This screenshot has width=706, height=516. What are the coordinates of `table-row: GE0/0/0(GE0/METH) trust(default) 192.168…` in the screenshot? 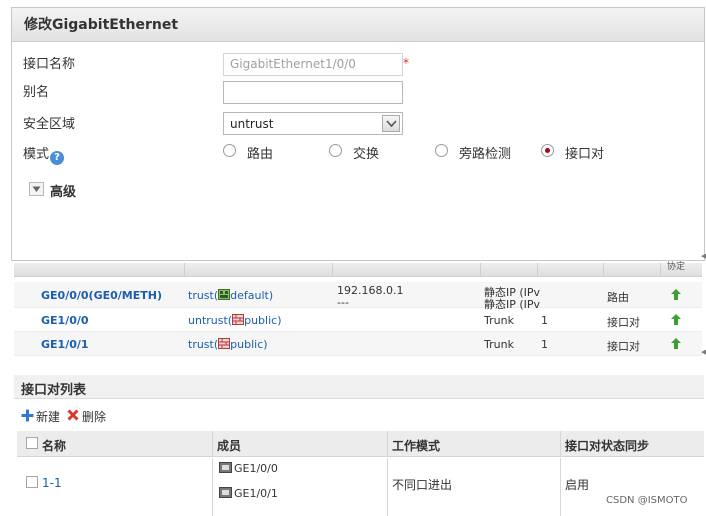 It's located at (358, 296).